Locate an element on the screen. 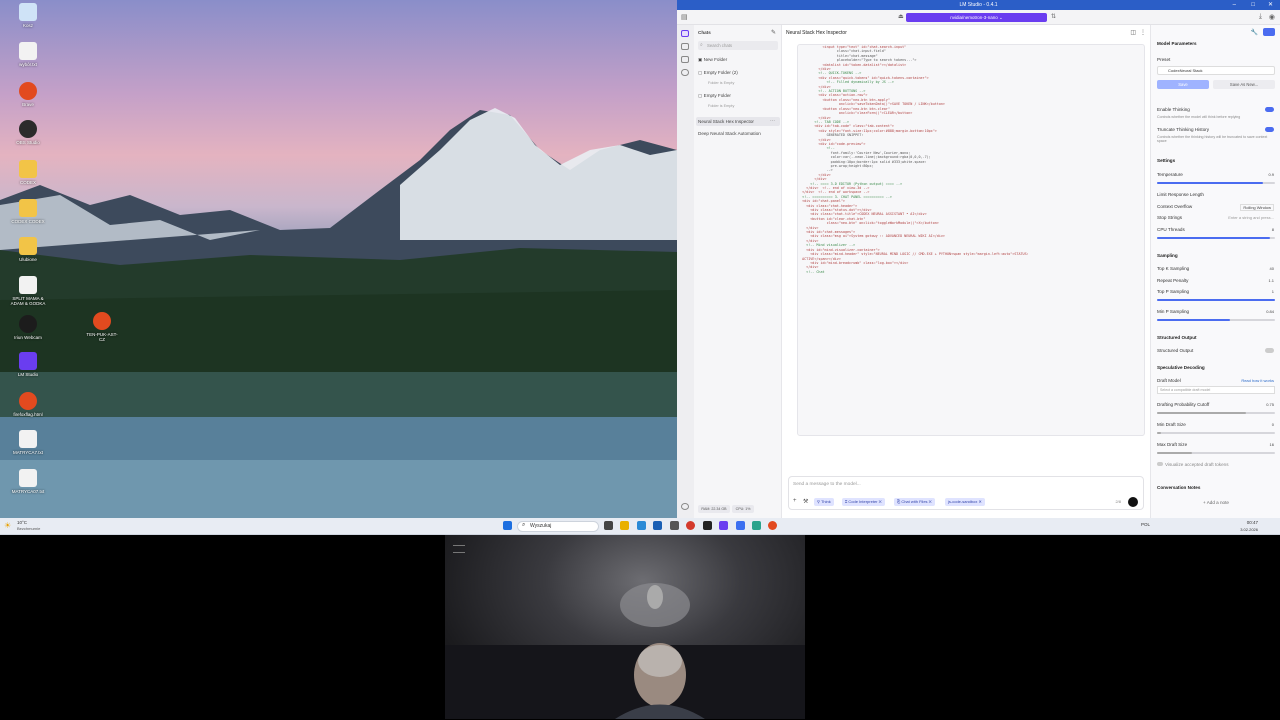 Image resolution: width=1280 pixels, height=720 pixels. add-note-button: + Add a note is located at coordinates (1216, 502).